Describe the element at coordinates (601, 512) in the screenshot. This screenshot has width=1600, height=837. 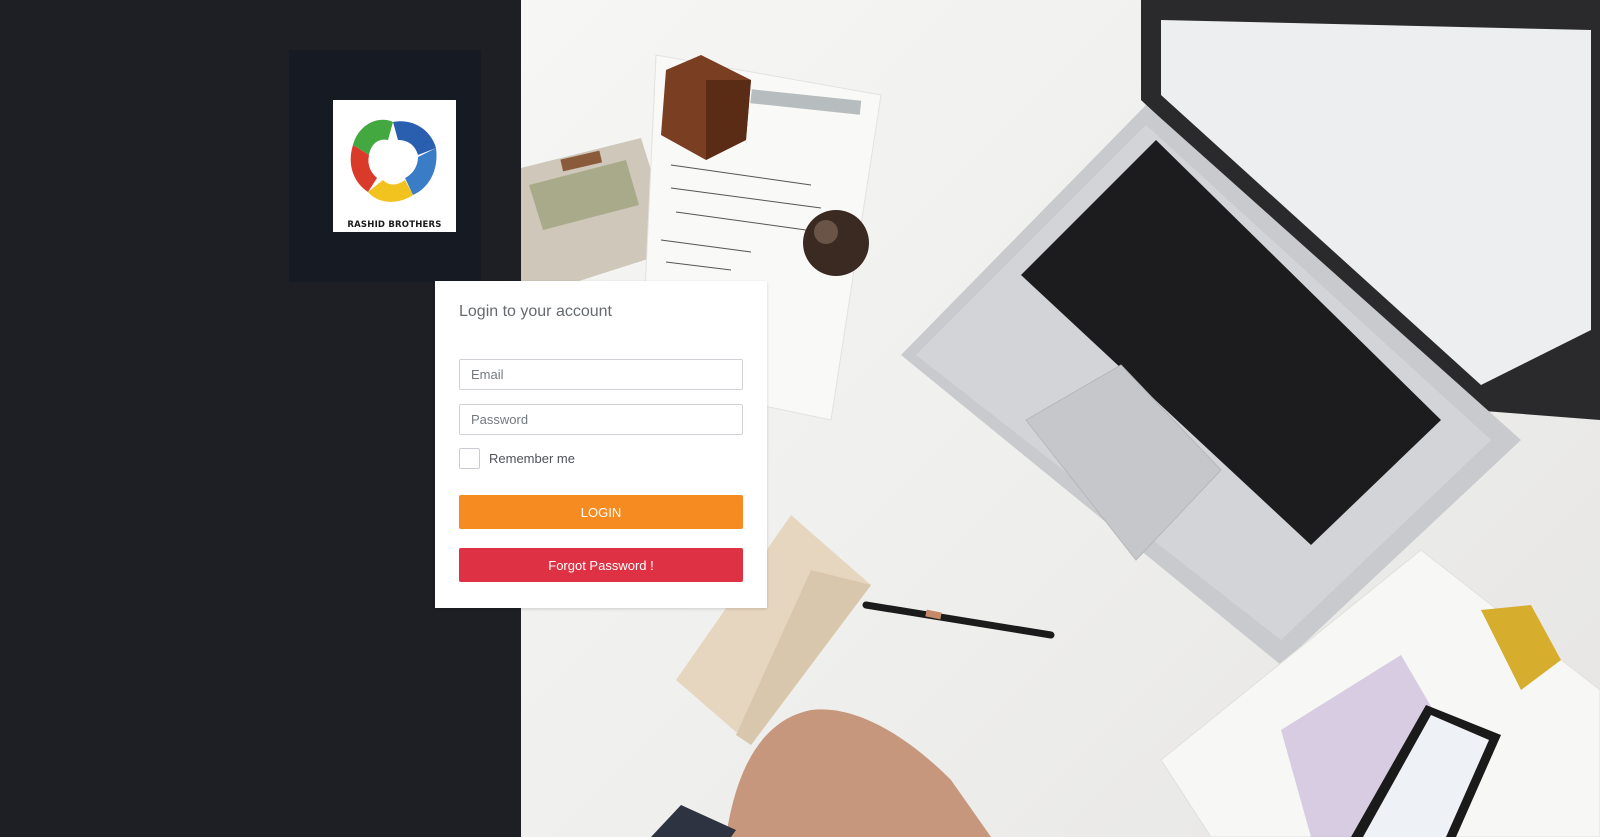
I see `login-button: LOGIN` at that location.